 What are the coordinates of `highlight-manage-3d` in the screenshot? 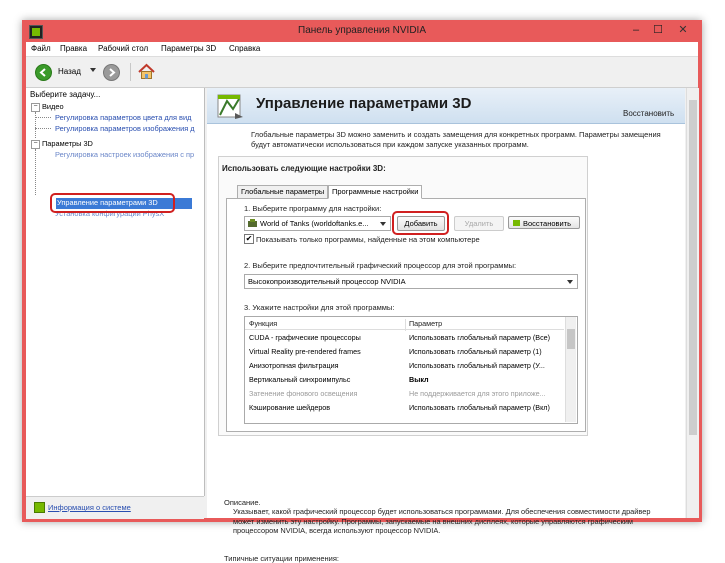 It's located at (112, 203).